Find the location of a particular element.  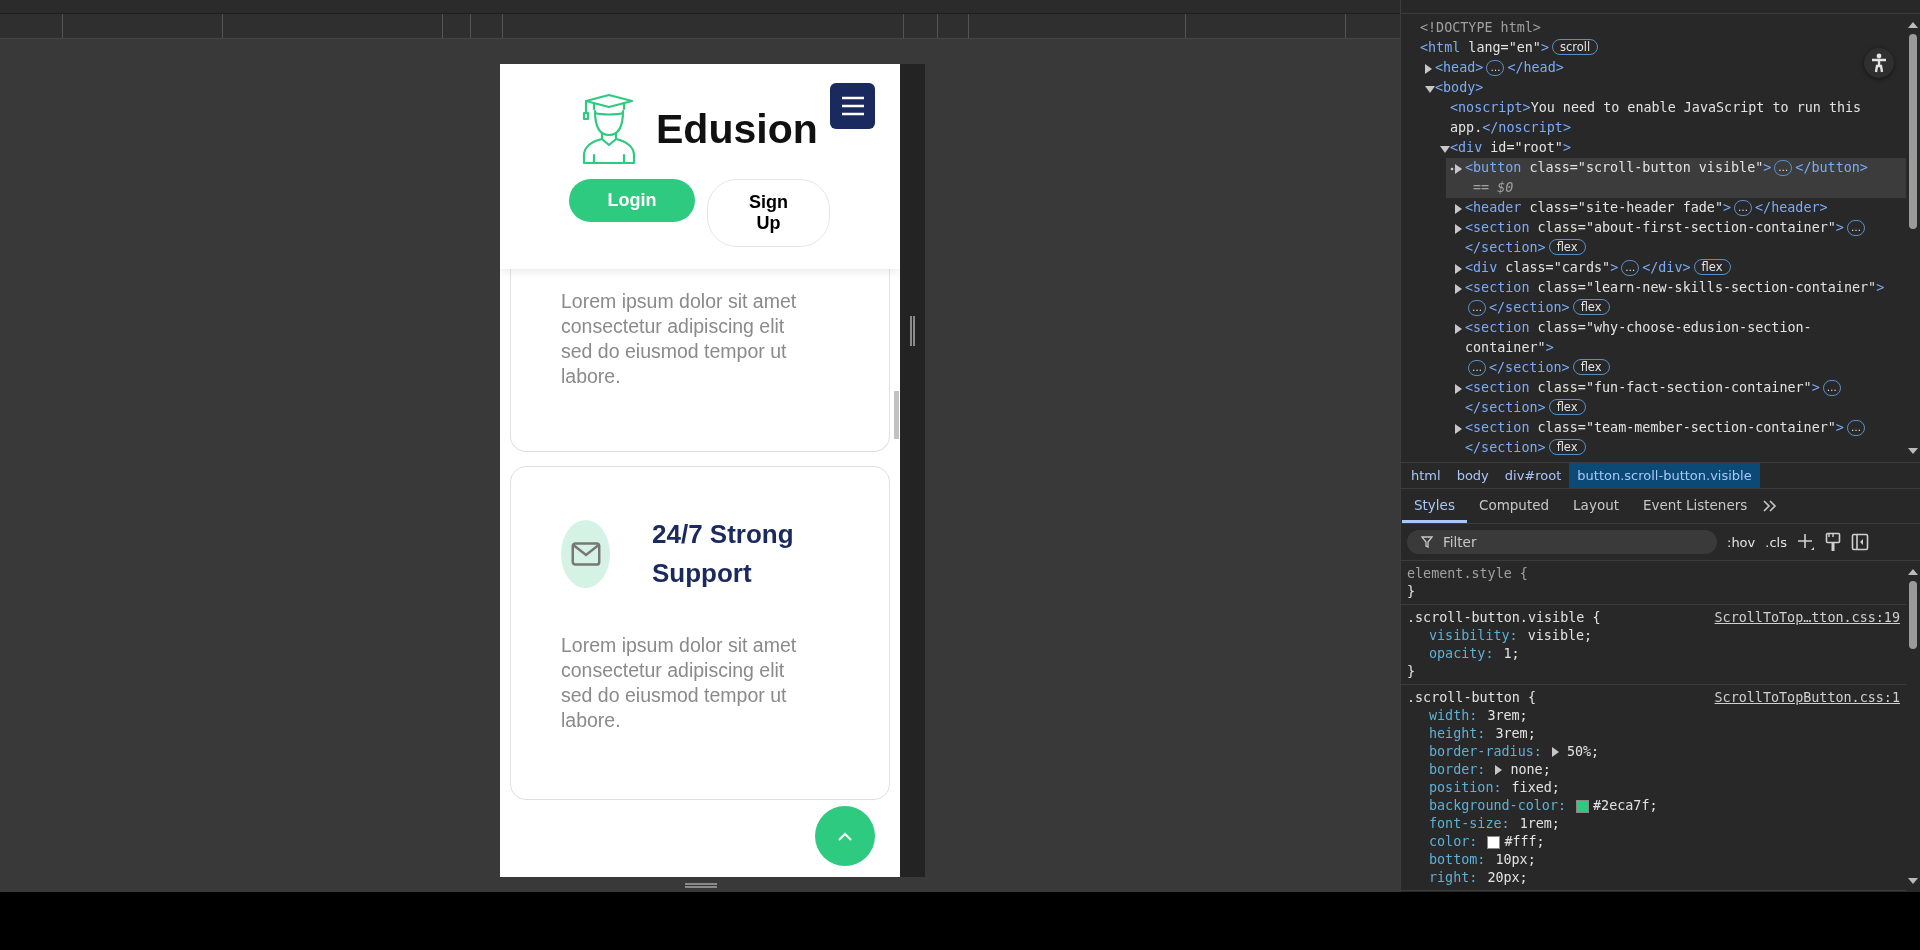

stylesheet-link: ScrollToTopButton.css:1 is located at coordinates (1807, 697).